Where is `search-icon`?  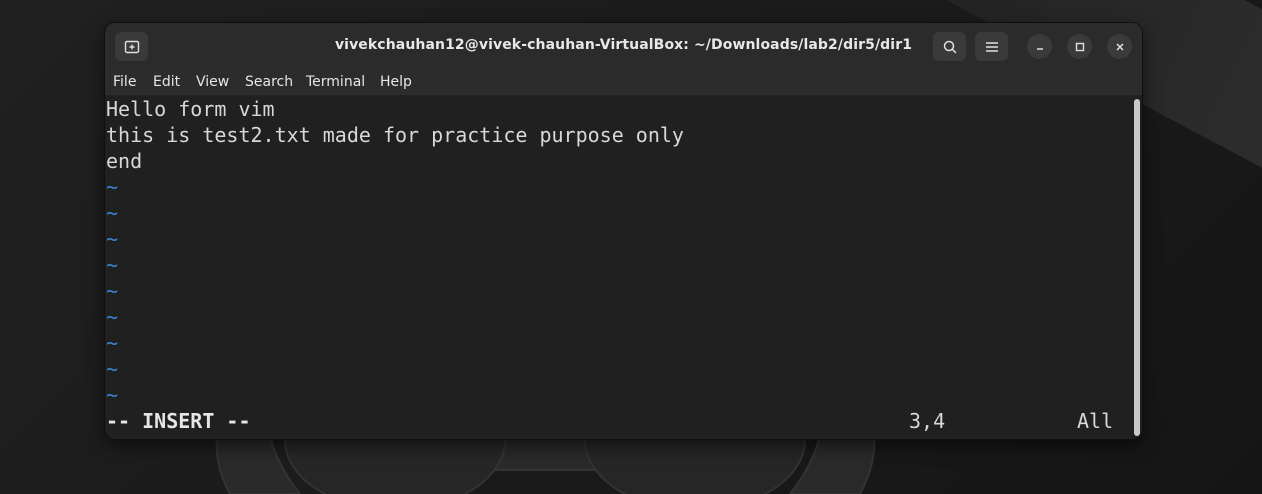
search-icon is located at coordinates (950, 47).